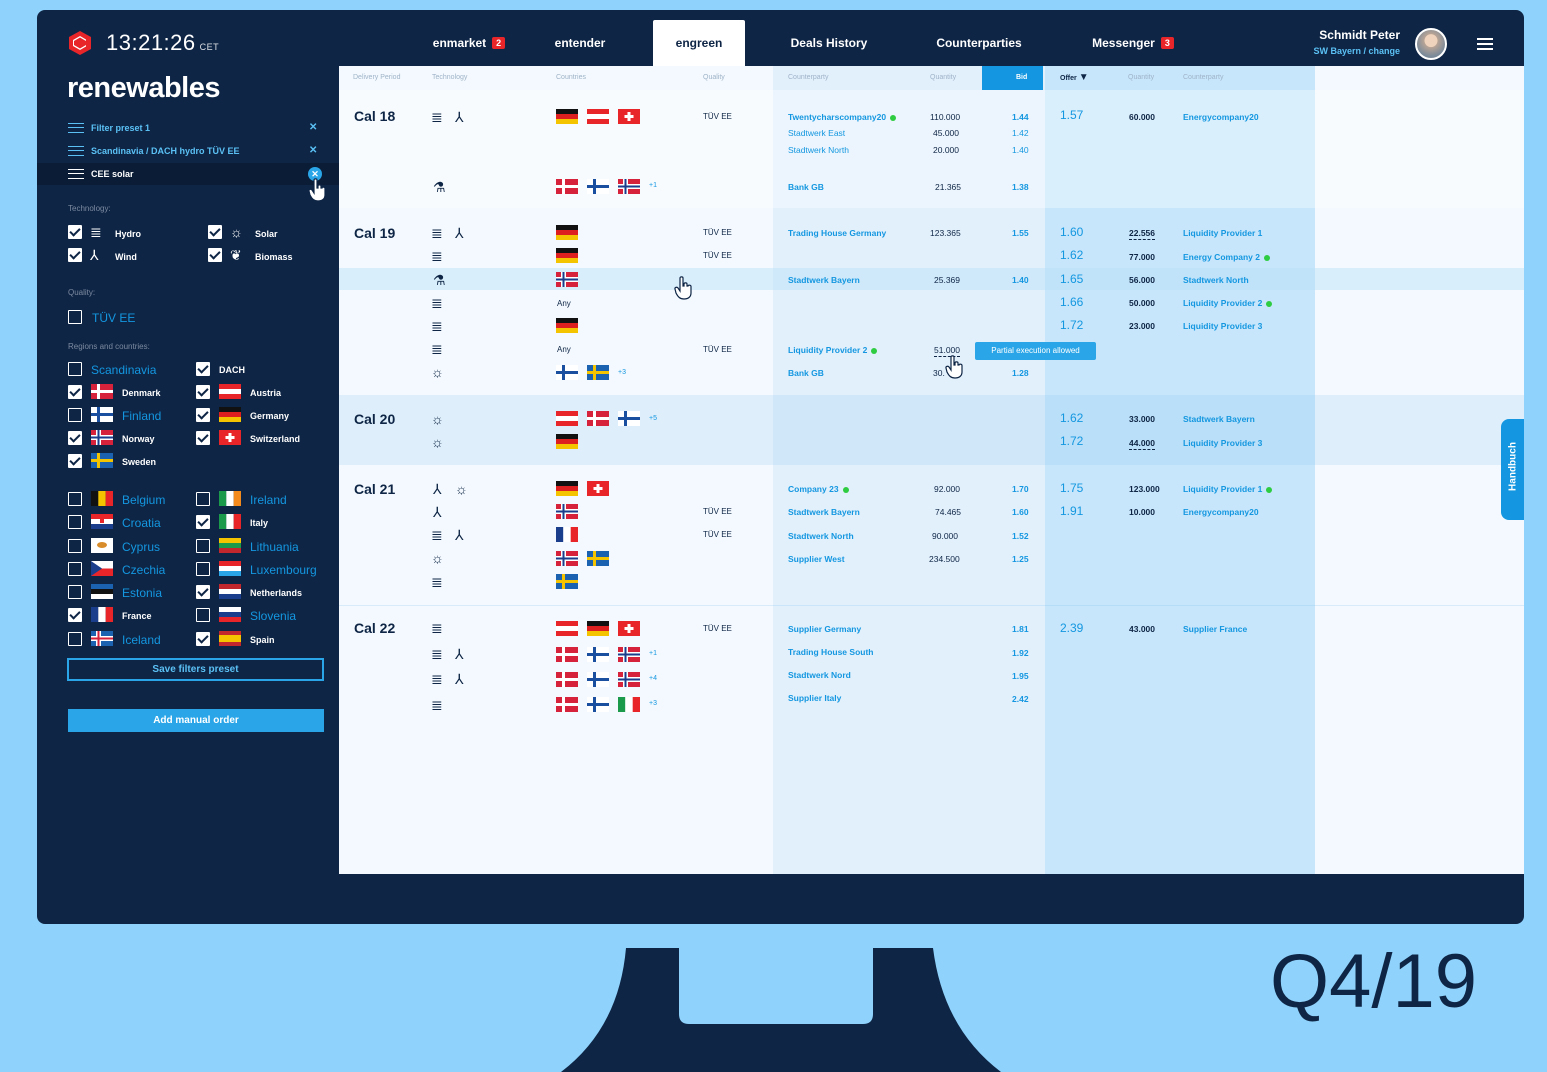 The height and width of the screenshot is (1072, 1547). I want to click on bid-price: 1.70, so click(1020, 489).